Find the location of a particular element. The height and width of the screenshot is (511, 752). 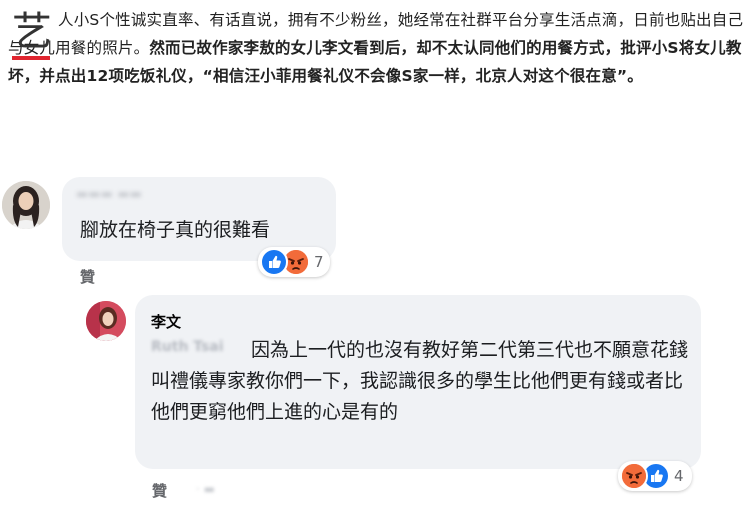

avatar-photo-icon is located at coordinates (26, 205).